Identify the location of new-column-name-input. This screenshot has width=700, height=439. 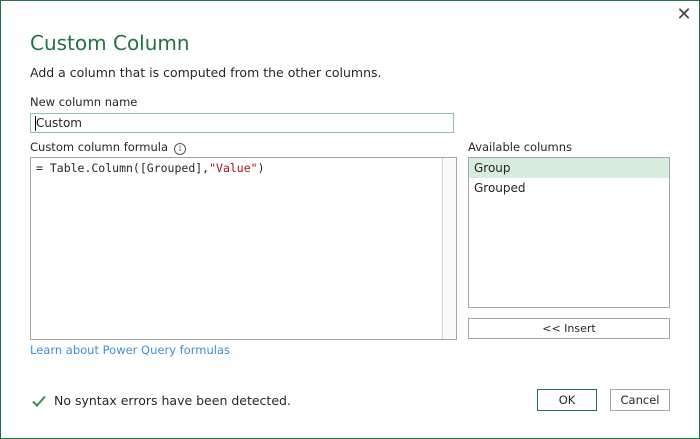
(242, 123).